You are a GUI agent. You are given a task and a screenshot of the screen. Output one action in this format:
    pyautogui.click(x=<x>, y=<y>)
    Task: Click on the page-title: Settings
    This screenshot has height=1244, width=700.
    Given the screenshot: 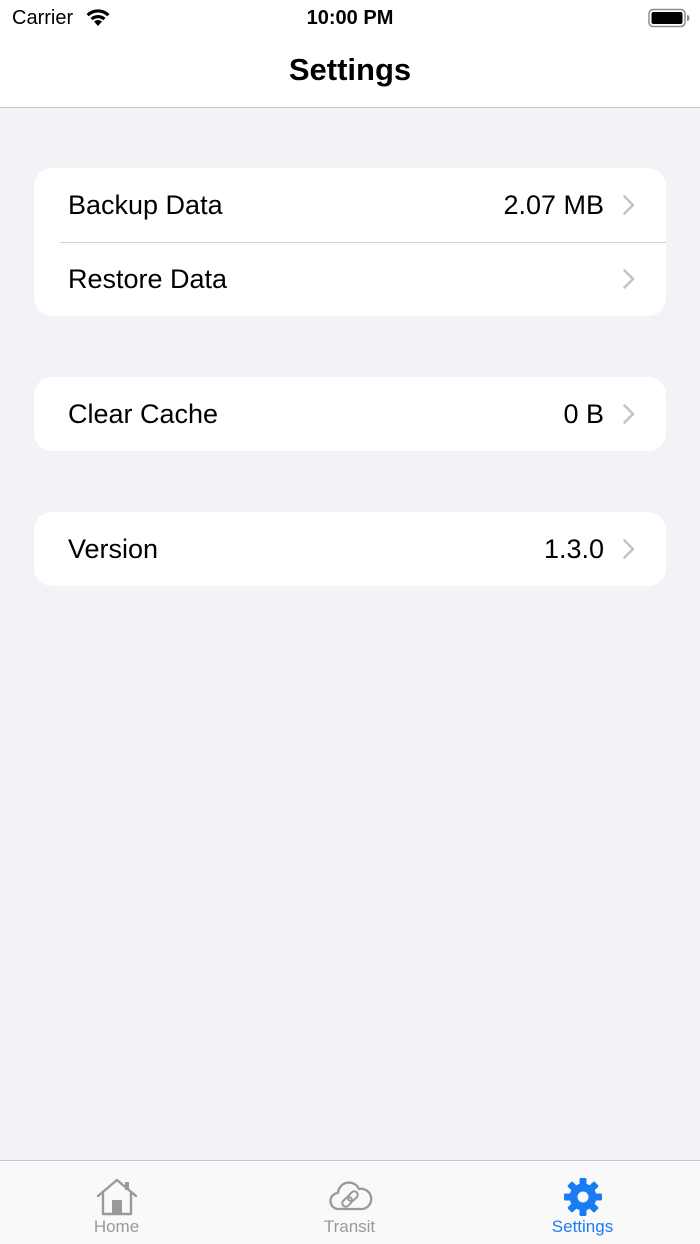 What is the action you would take?
    pyautogui.click(x=350, y=69)
    